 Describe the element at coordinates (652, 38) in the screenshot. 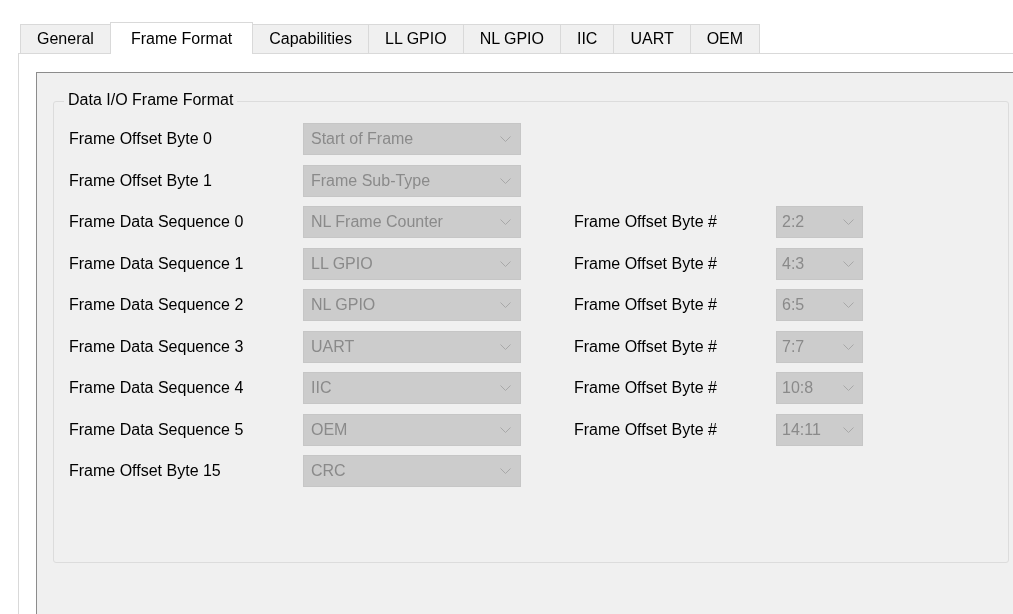

I see `tab: UART` at that location.